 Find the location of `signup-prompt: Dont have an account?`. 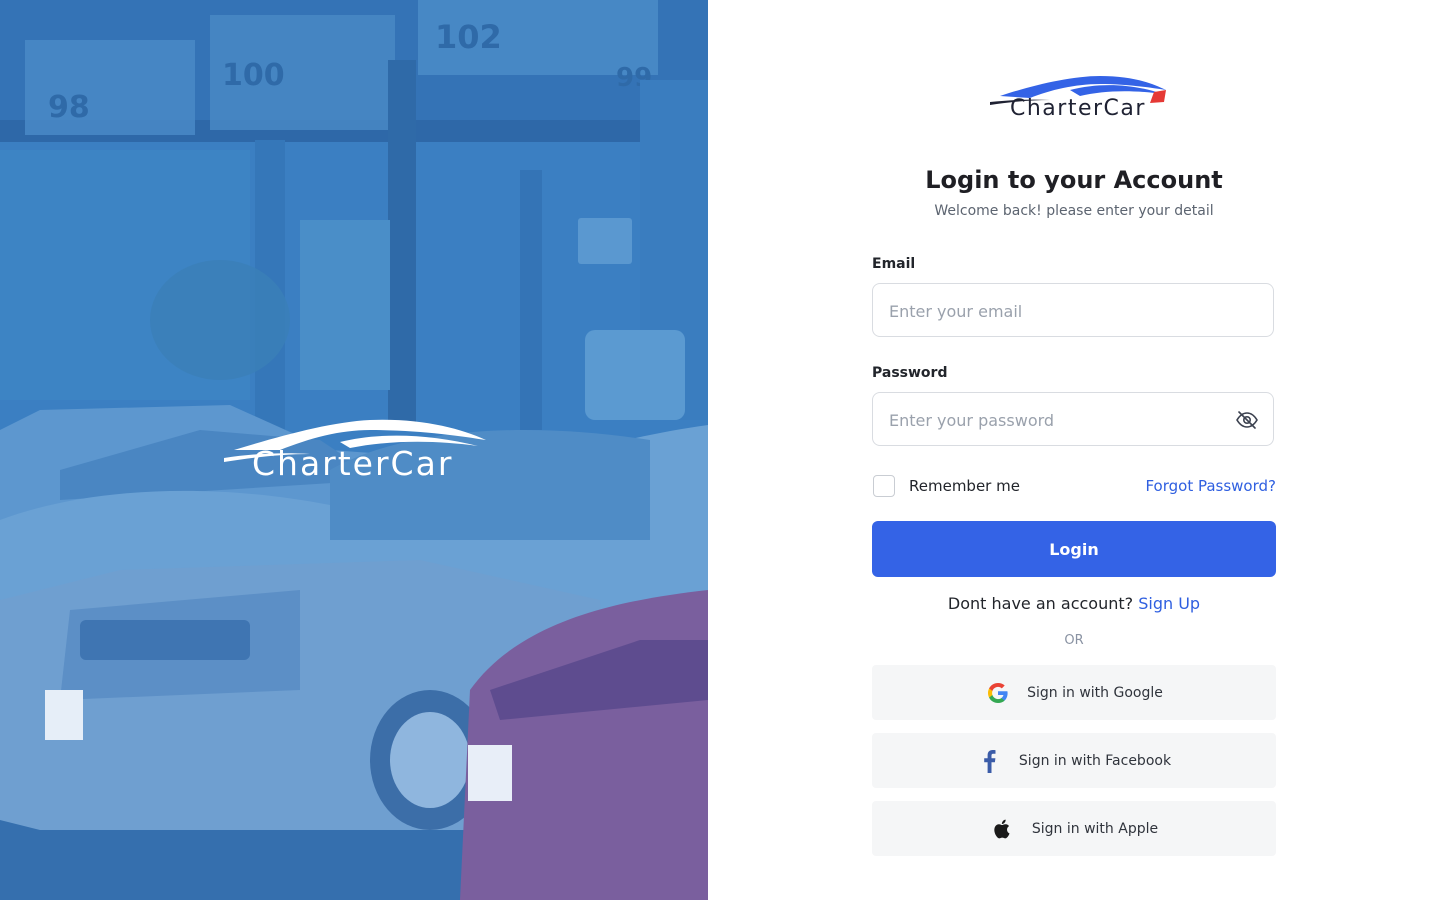

signup-prompt: Dont have an account? is located at coordinates (1040, 603).